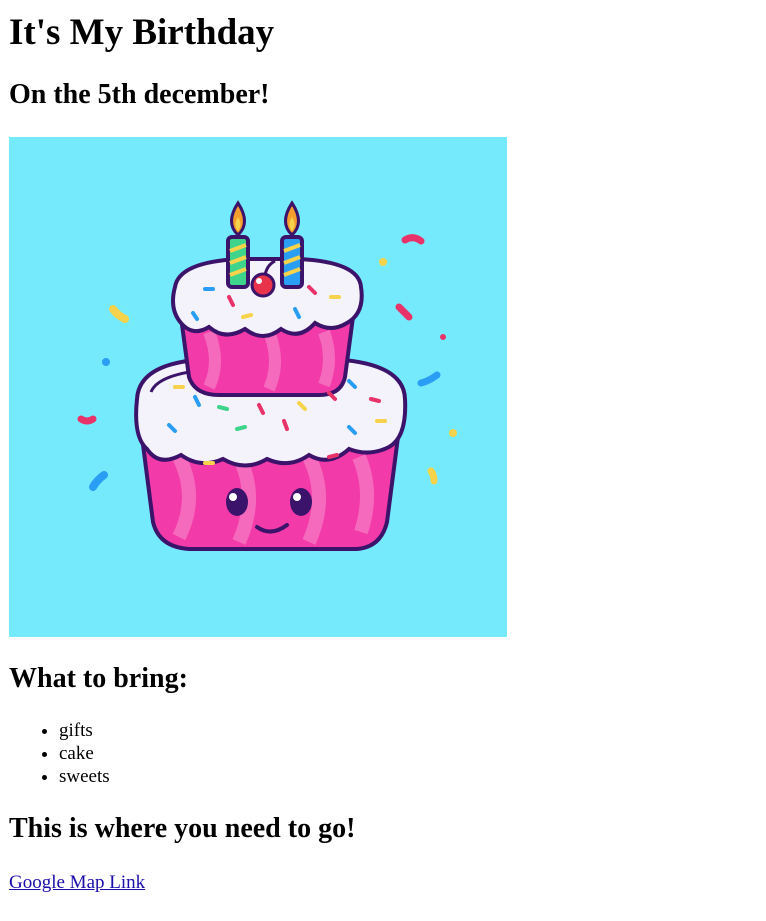  I want to click on list-item: cake, so click(408, 753).